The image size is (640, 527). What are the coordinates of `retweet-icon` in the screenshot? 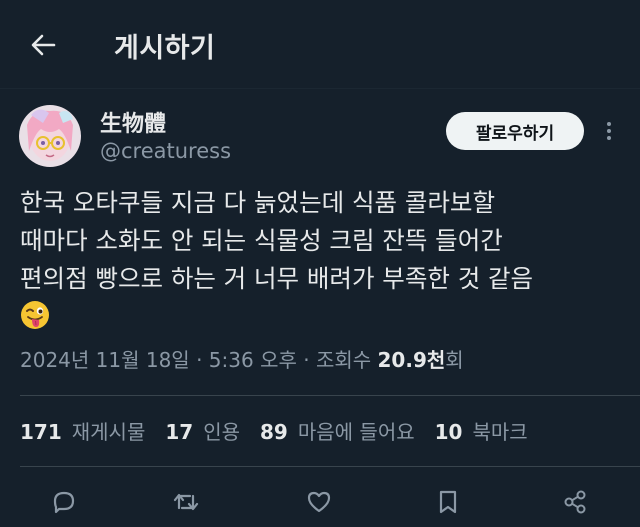 It's located at (186, 502).